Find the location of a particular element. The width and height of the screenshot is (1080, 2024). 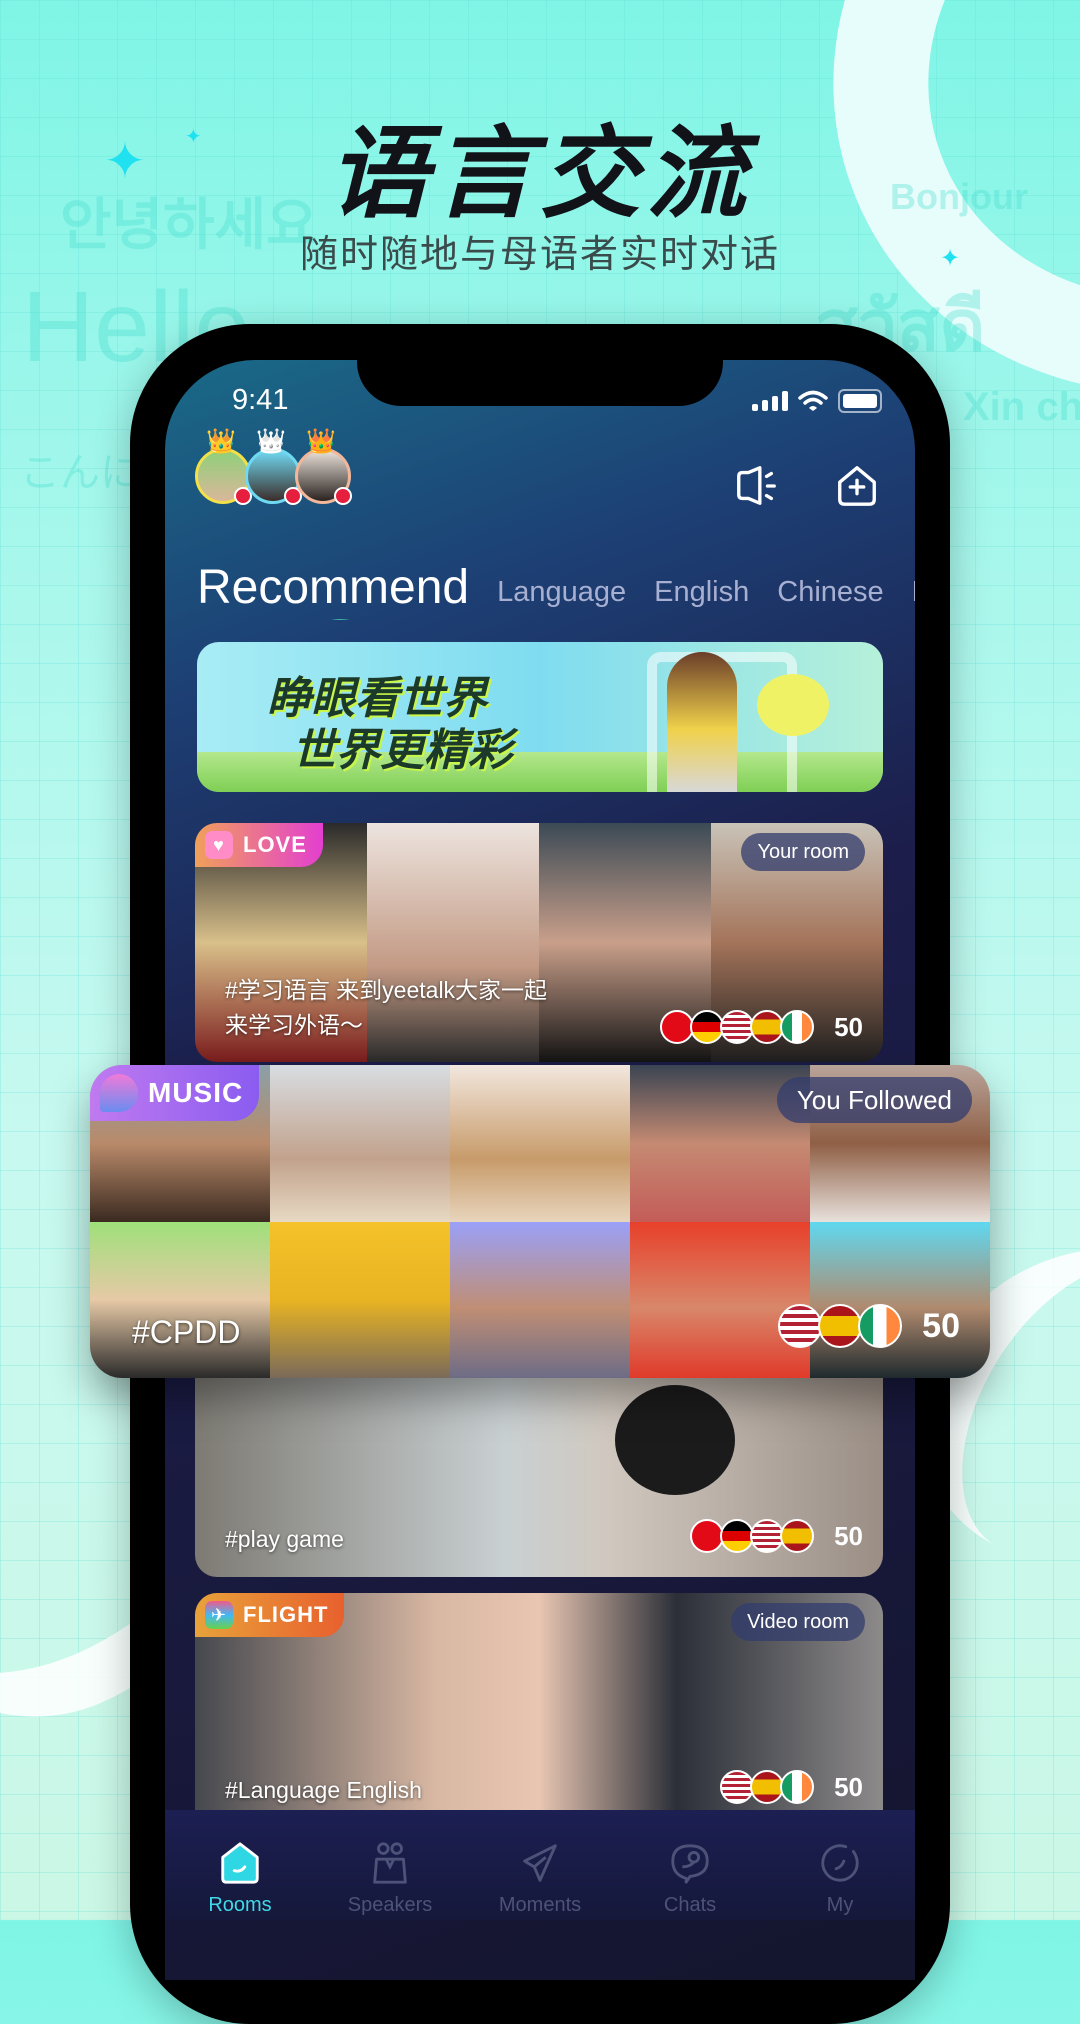

live-dot is located at coordinates (343, 496).